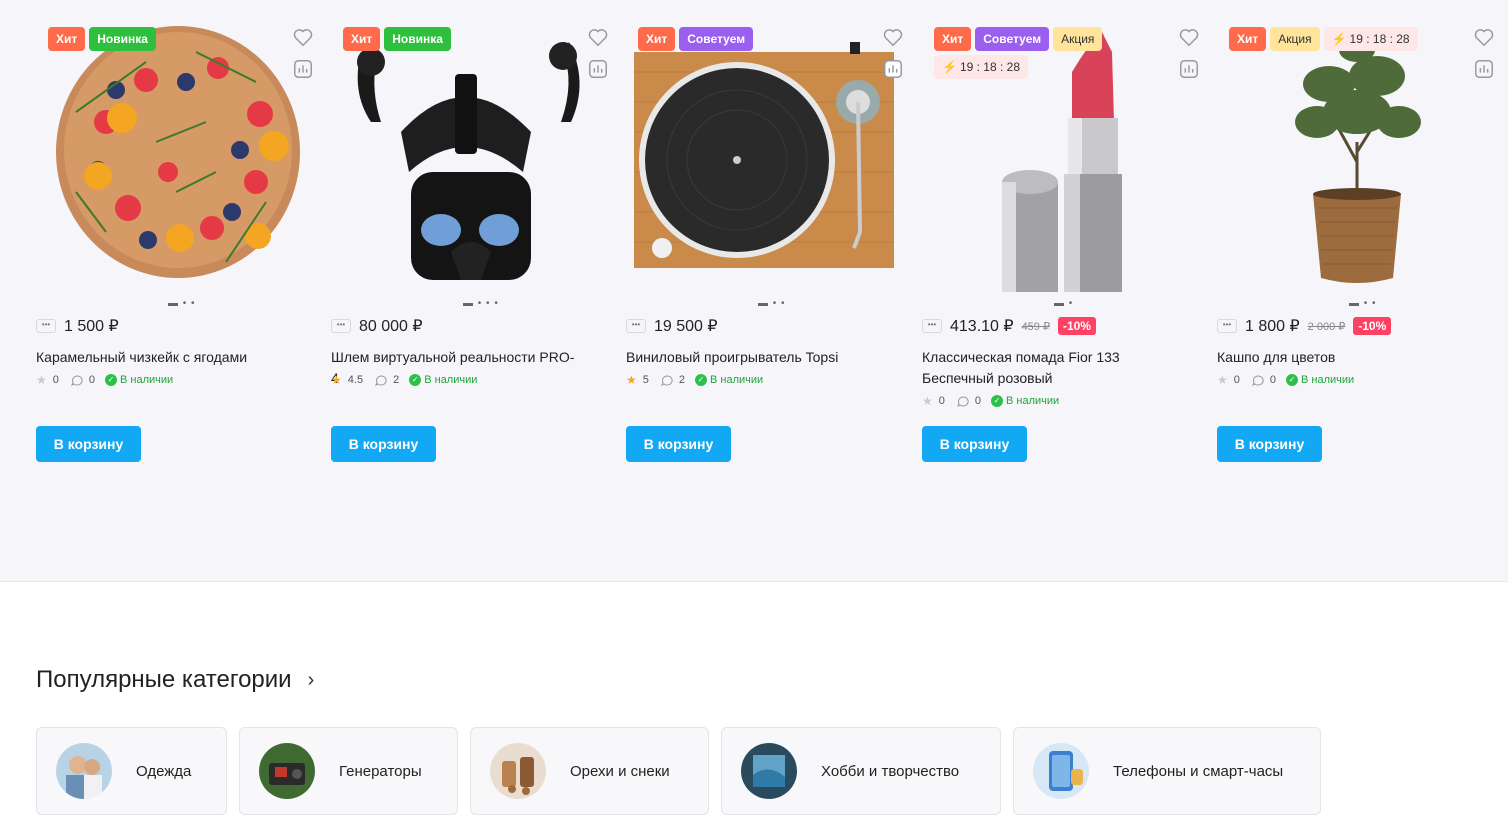 This screenshot has height=823, width=1508. I want to click on category-label: Генераторы, so click(380, 771).